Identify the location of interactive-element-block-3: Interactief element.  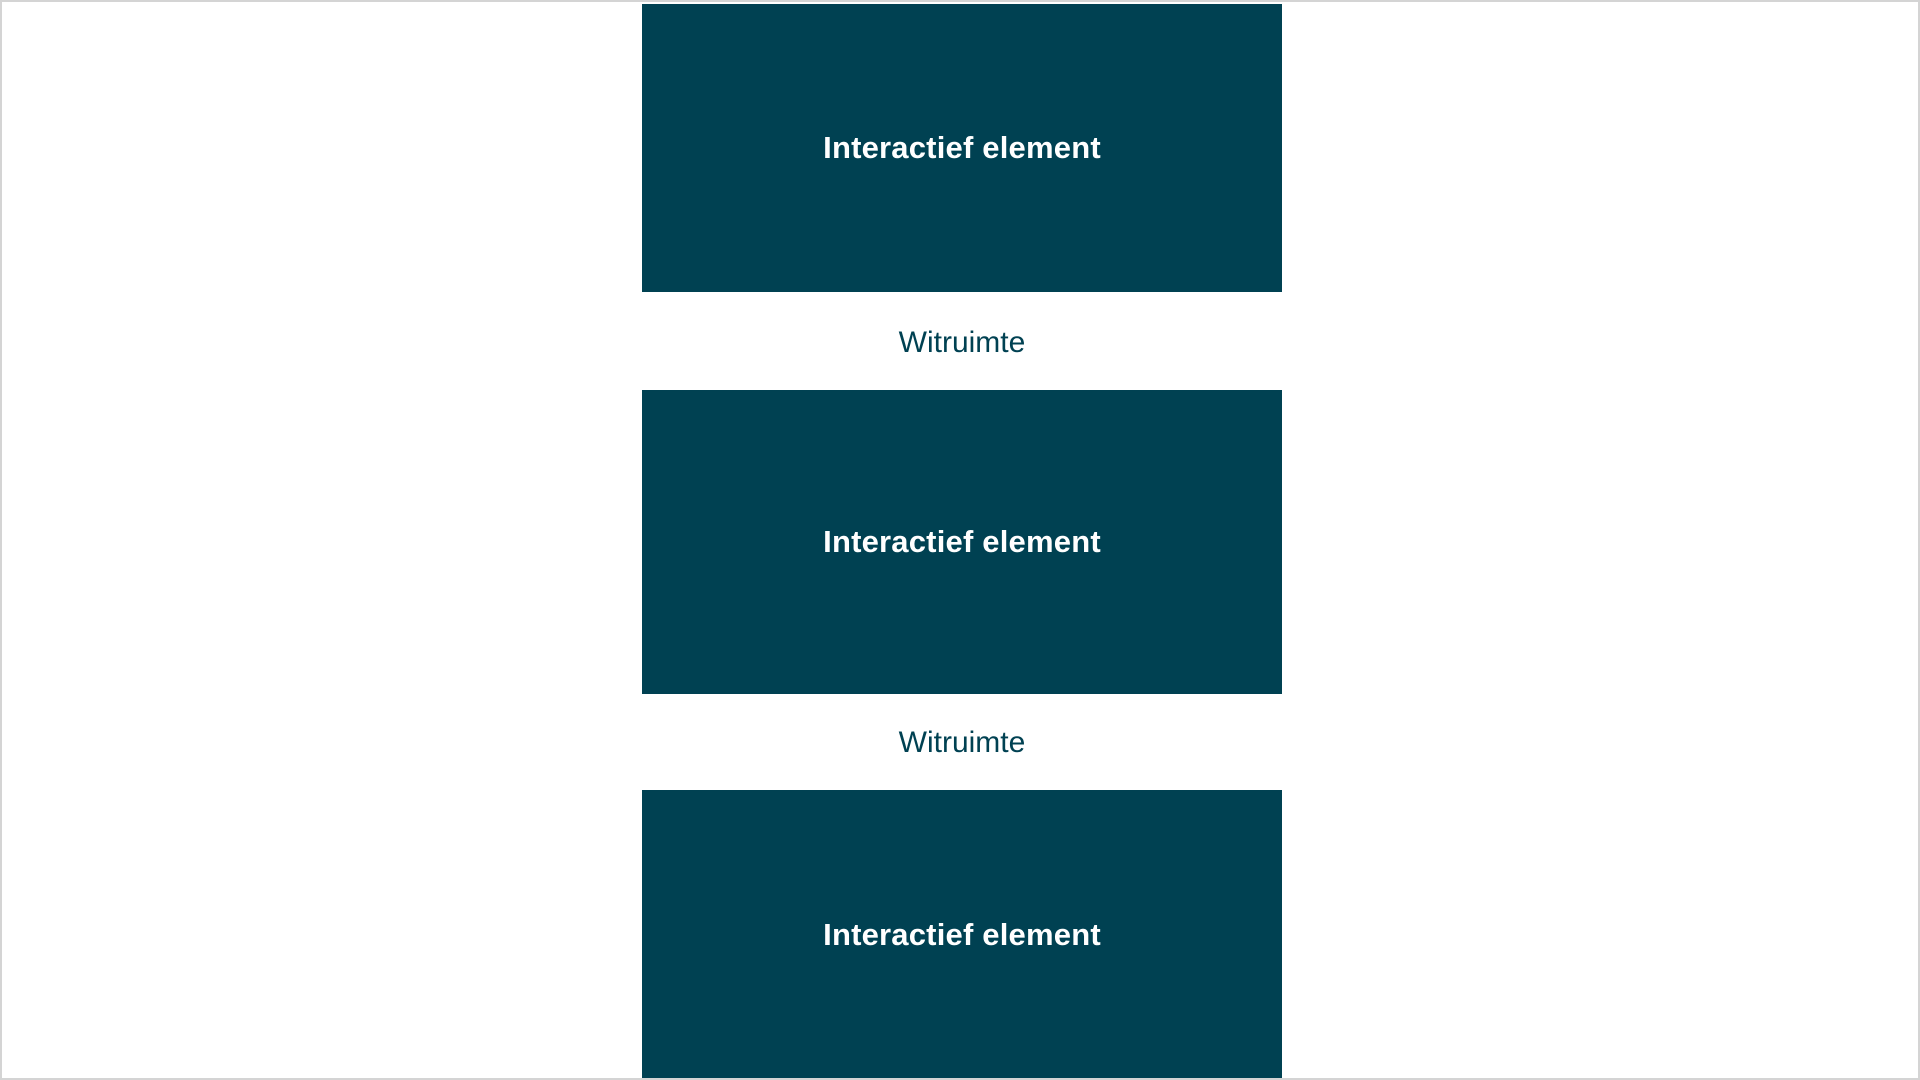
(962, 934).